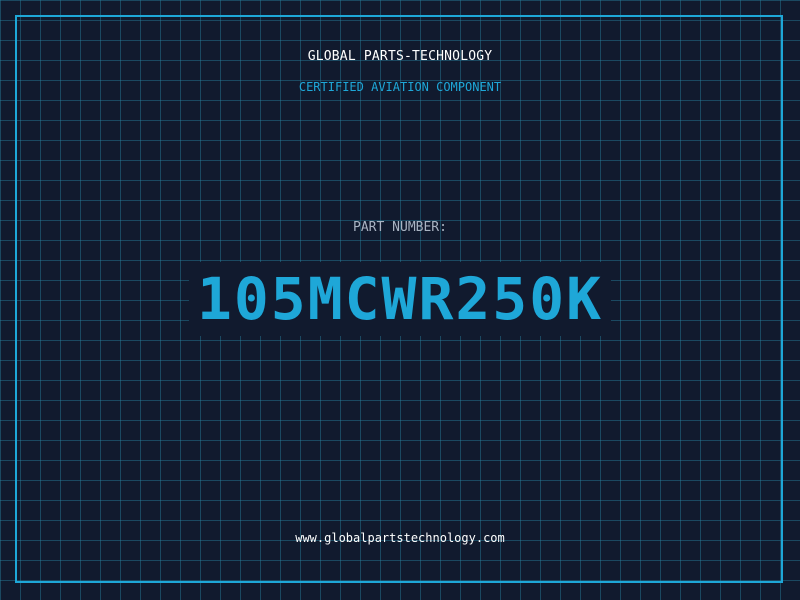  I want to click on part-number-value: 105MCWR250K, so click(400, 299).